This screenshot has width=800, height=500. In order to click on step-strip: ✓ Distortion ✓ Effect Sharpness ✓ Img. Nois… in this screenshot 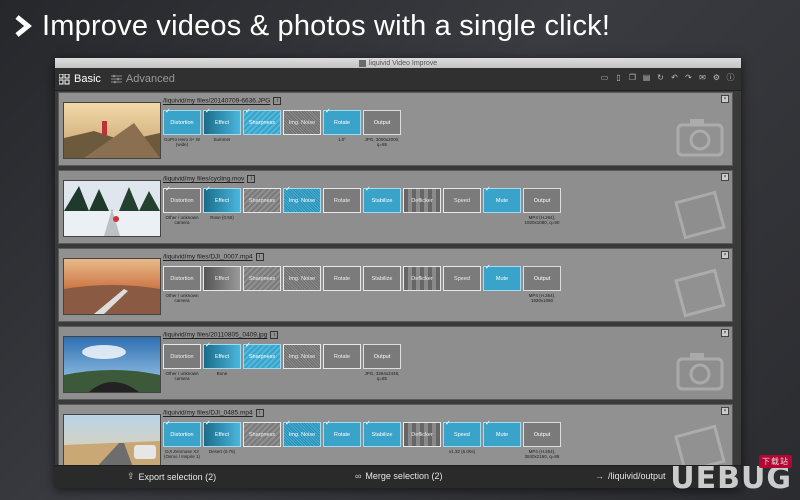, I will do `click(362, 434)`.